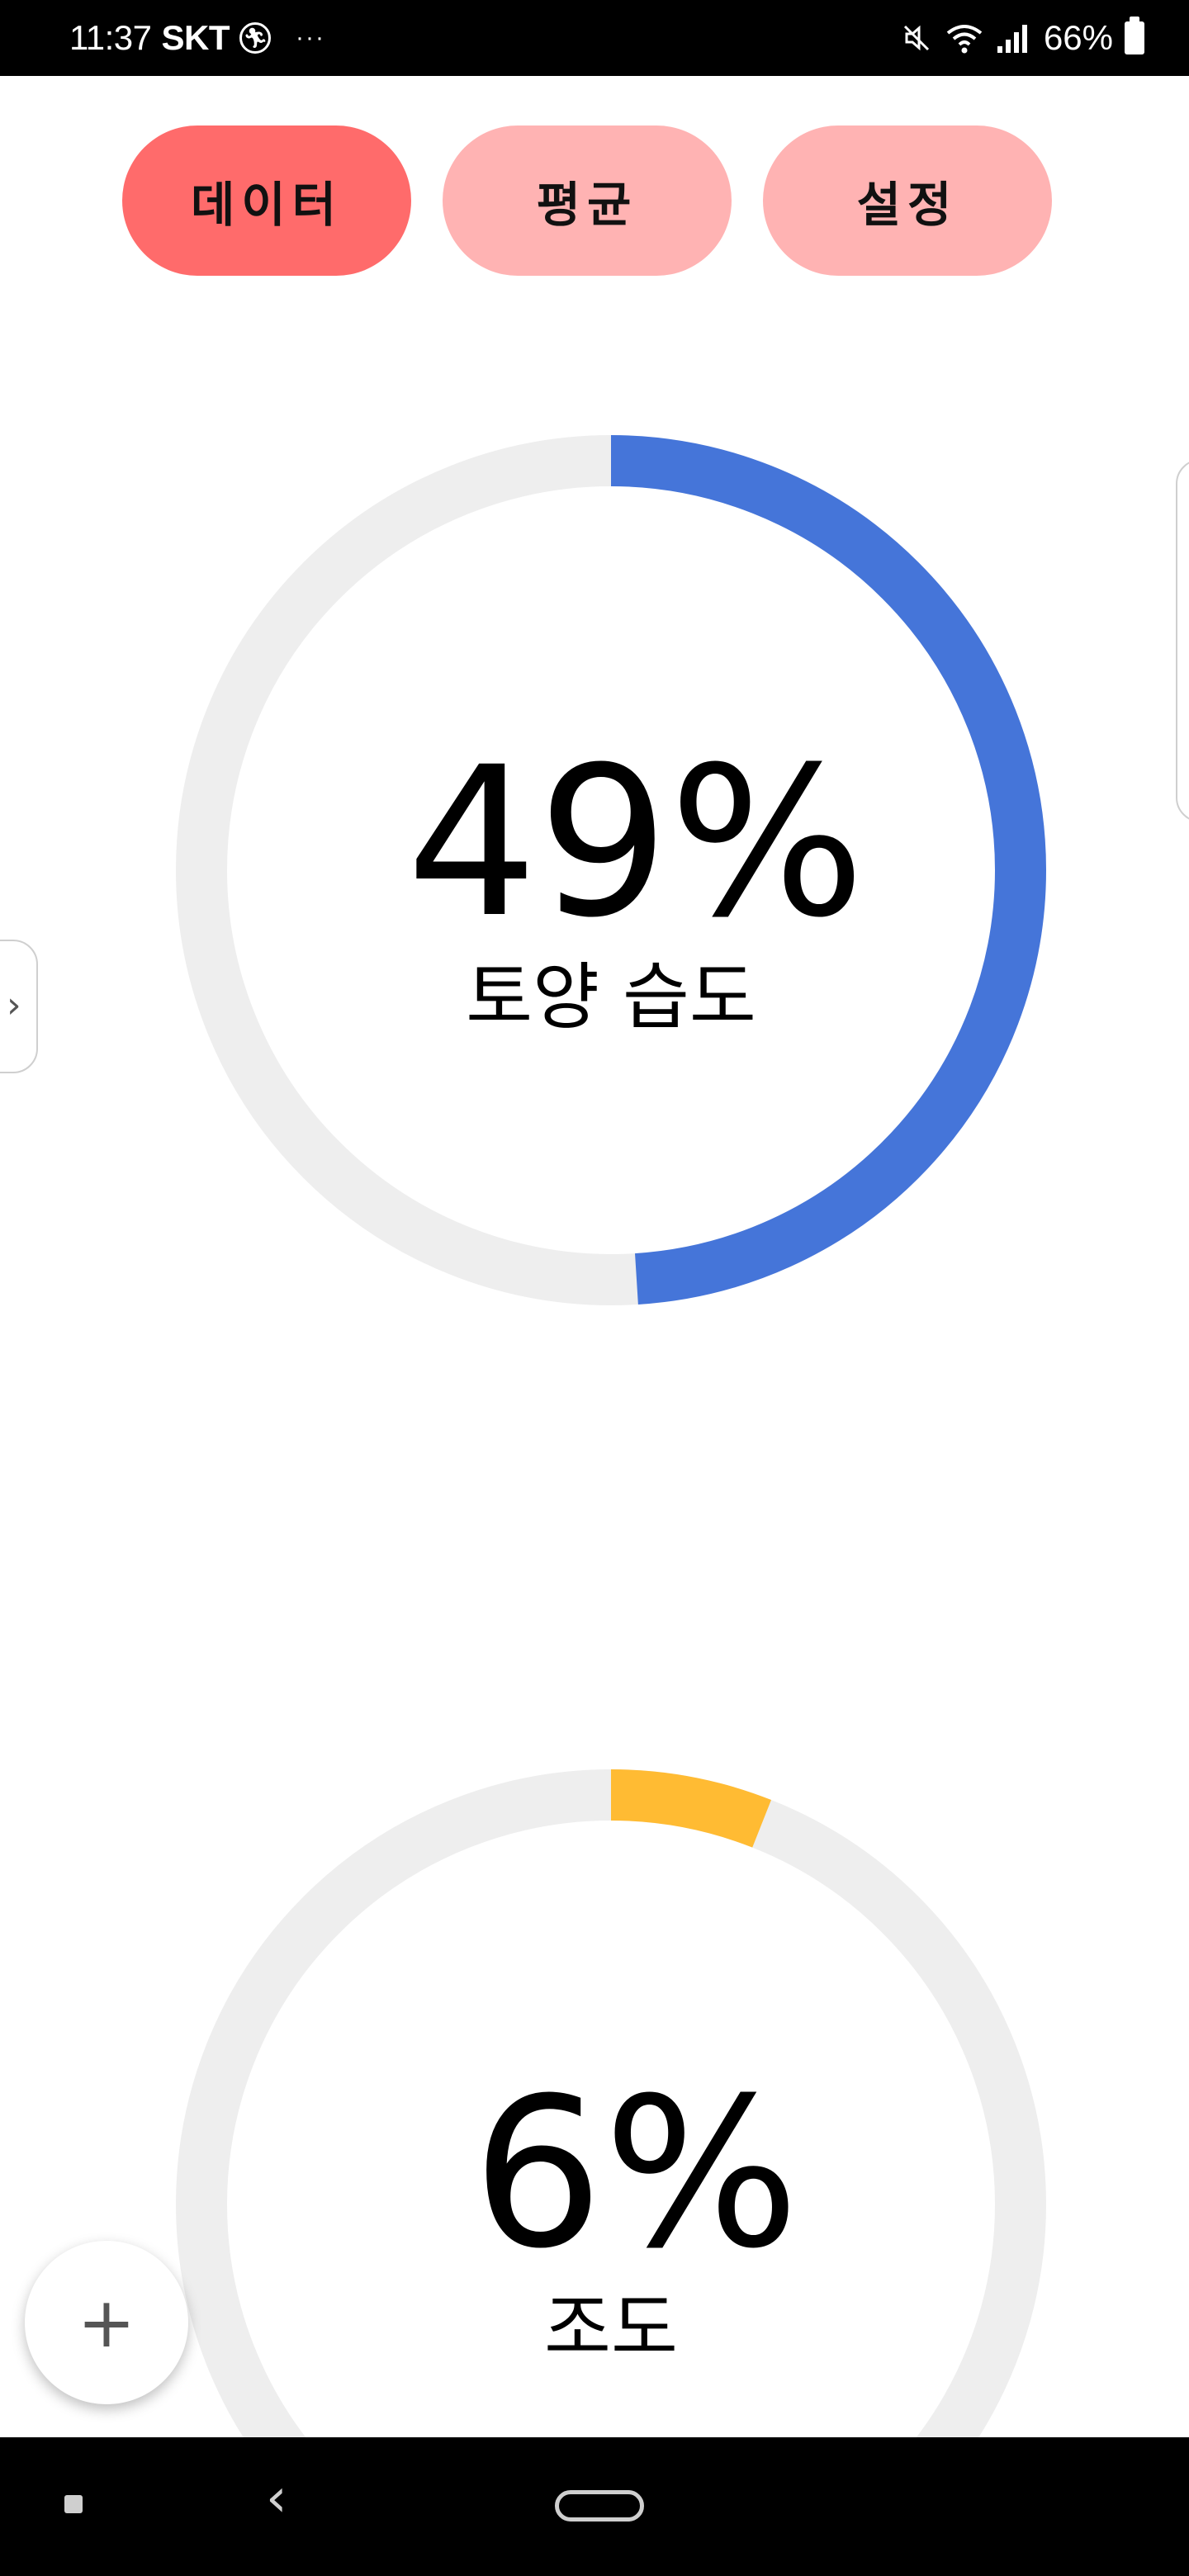 Image resolution: width=1189 pixels, height=2576 pixels. Describe the element at coordinates (635, 842) in the screenshot. I see `soil-humidity-value: 49%` at that location.